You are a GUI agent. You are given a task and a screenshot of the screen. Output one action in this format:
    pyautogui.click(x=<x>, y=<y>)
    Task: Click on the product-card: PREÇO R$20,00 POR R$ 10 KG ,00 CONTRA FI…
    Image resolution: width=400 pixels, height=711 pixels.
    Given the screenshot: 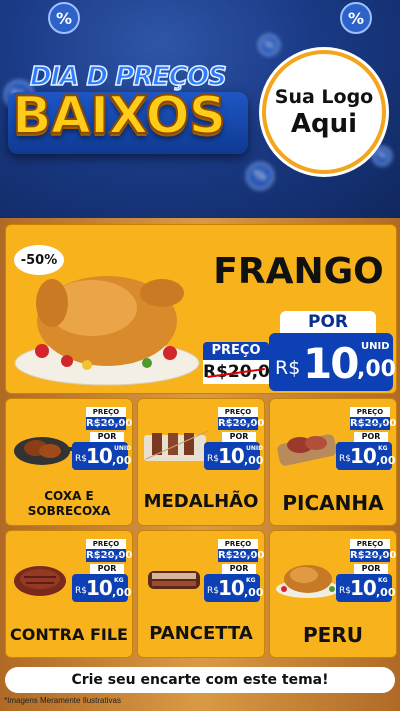 What is the action you would take?
    pyautogui.click(x=69, y=594)
    